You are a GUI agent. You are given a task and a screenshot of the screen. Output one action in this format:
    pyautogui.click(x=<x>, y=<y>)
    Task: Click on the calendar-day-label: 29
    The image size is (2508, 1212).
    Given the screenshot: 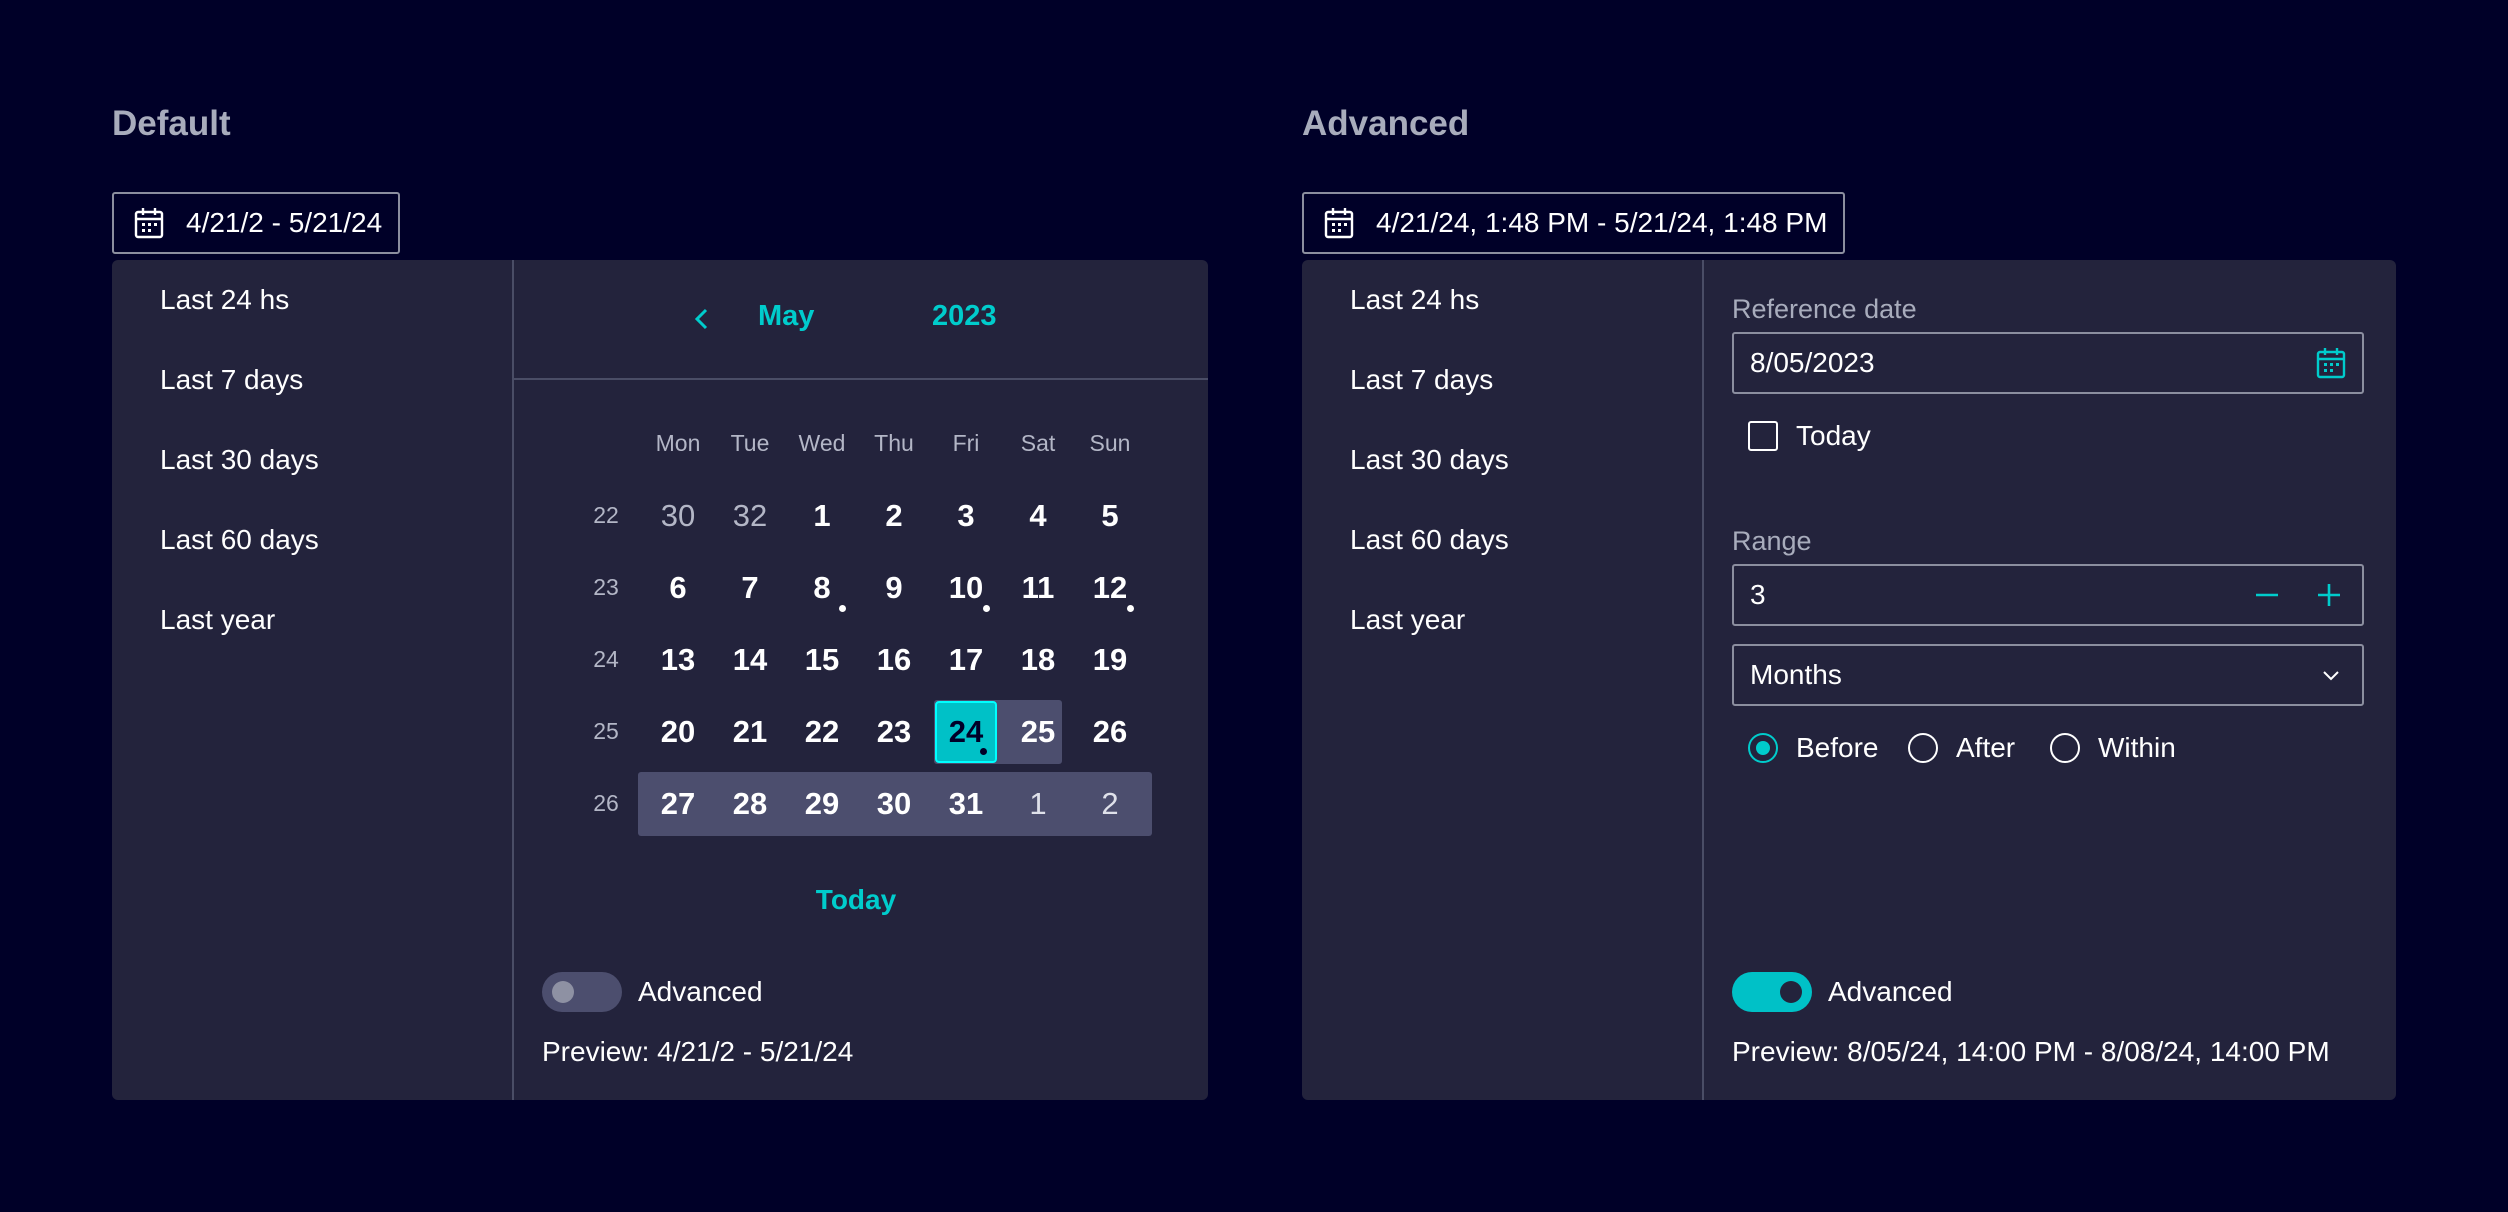 What is the action you would take?
    pyautogui.click(x=822, y=803)
    